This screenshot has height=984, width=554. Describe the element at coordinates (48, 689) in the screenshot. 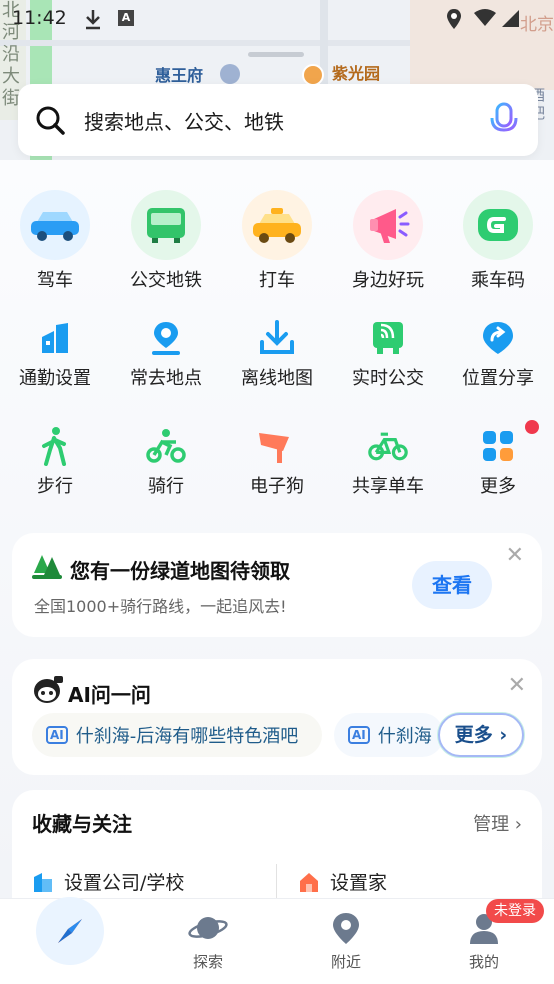

I see `ai-avatar-icon` at that location.